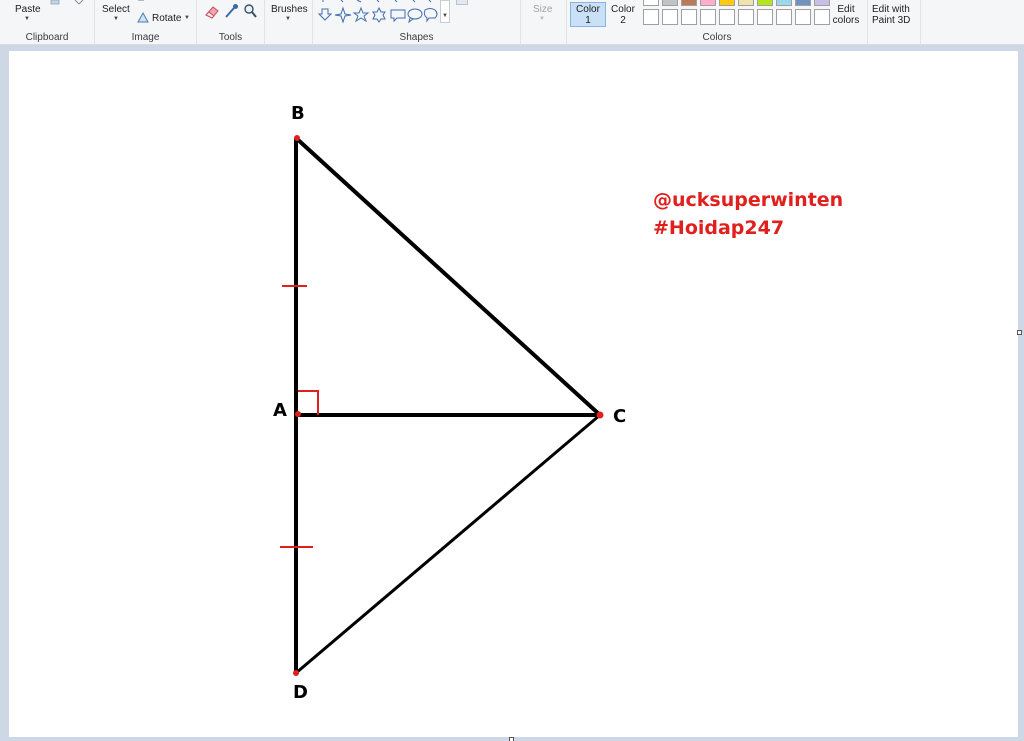 Image resolution: width=1024 pixels, height=741 pixels. What do you see at coordinates (748, 200) in the screenshot?
I see `watermark-line-1: @ucksuperwinten` at bounding box center [748, 200].